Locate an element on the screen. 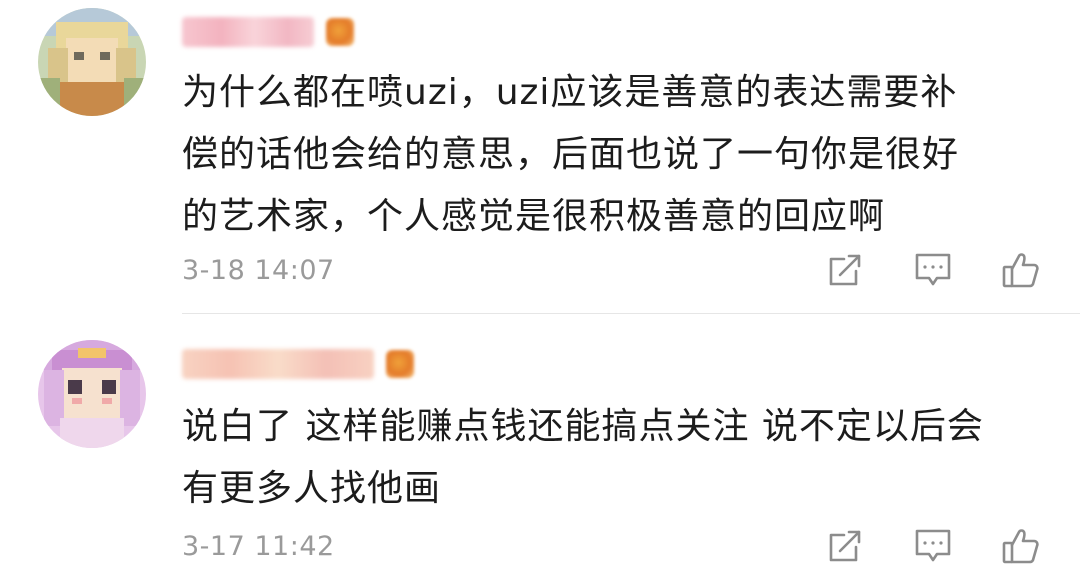 The height and width of the screenshot is (570, 1080). comment-text-line: 的艺术家，个人感觉是很积极善意的回应啊 is located at coordinates (534, 216).